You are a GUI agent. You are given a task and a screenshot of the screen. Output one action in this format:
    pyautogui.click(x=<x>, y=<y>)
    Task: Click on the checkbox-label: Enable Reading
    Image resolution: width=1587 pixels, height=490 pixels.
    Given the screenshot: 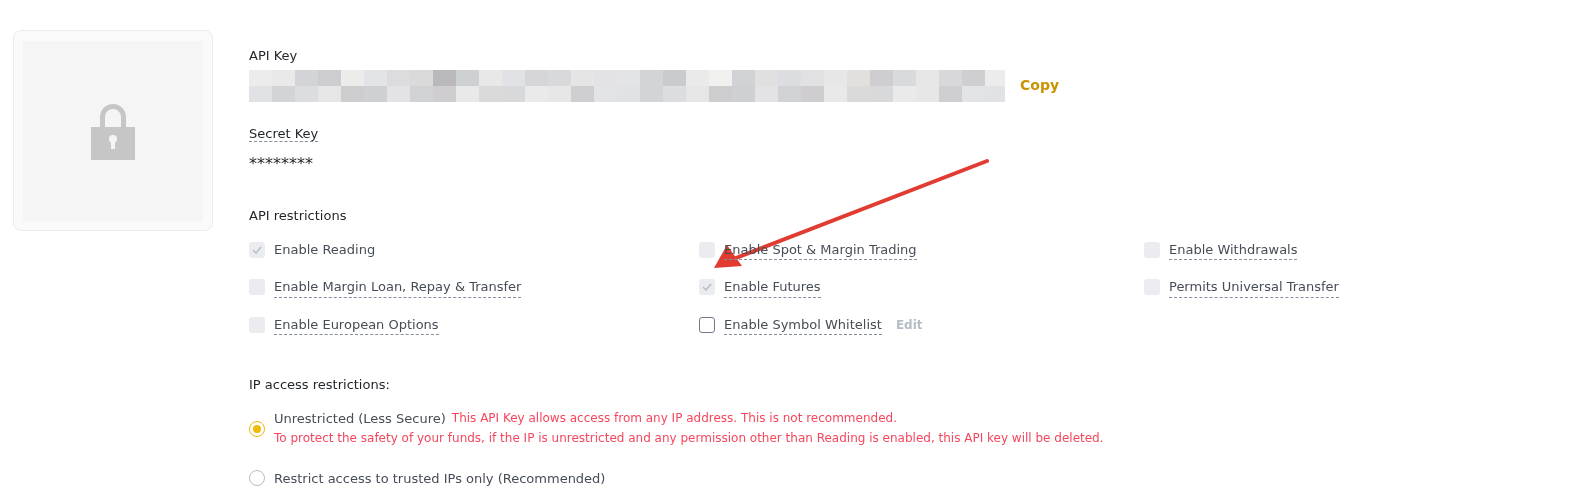 What is the action you would take?
    pyautogui.click(x=325, y=250)
    